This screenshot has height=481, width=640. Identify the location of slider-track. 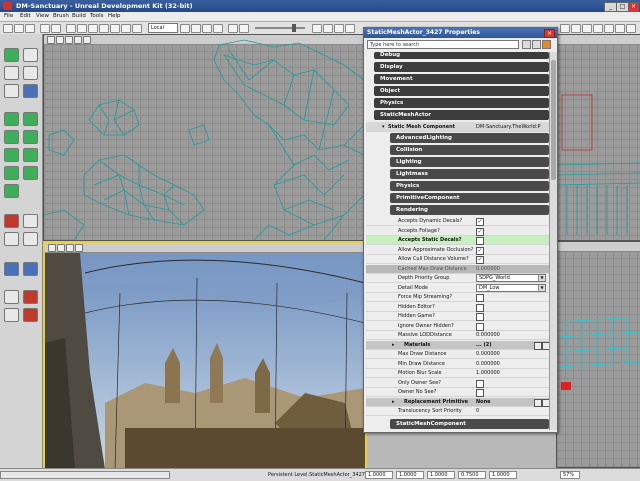
(280, 28).